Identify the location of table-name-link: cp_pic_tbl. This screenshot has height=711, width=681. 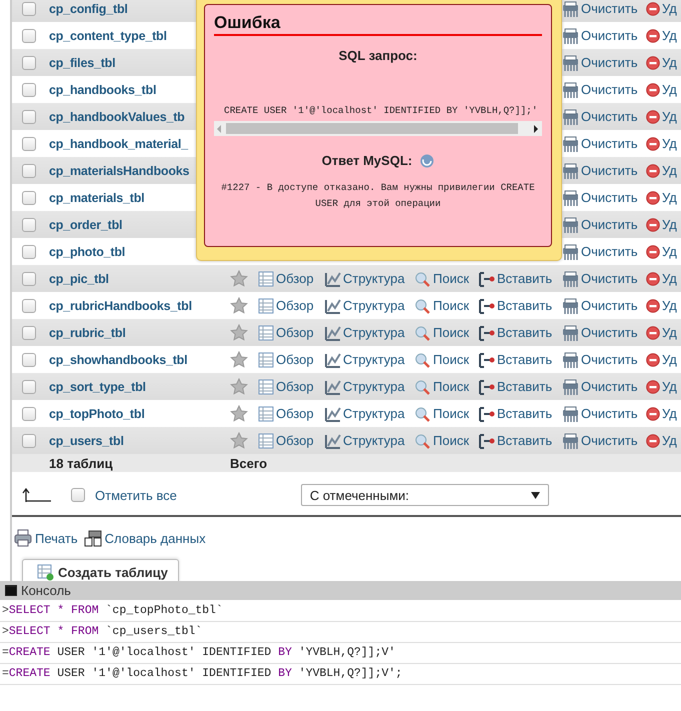
(135, 279).